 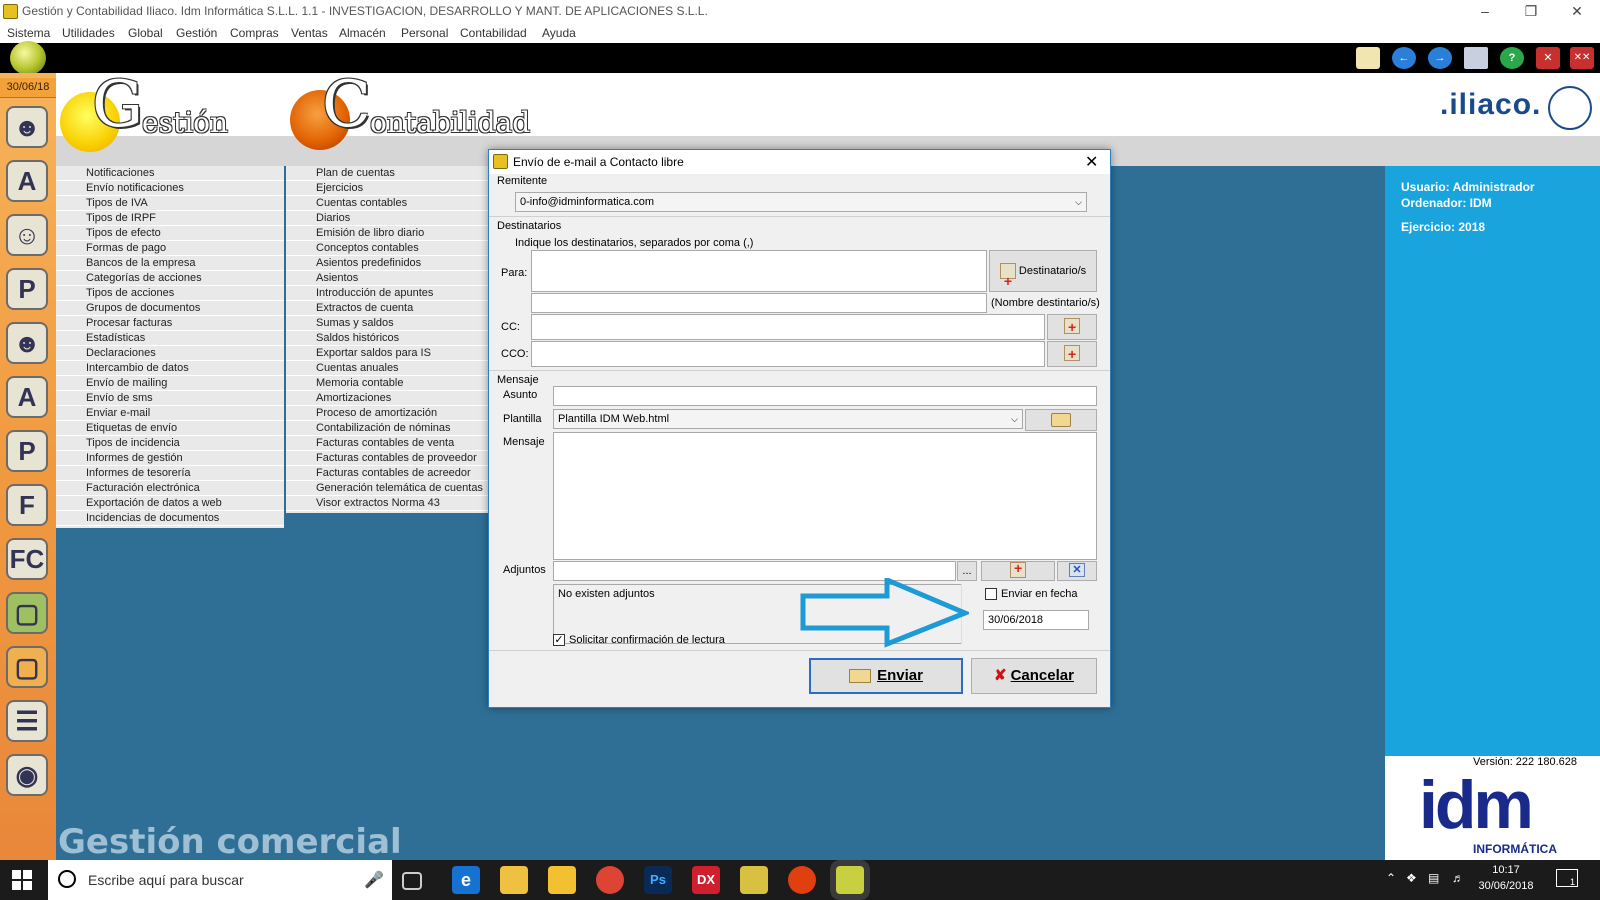 What do you see at coordinates (387, 503) in the screenshot?
I see `contabilidad-menu-item: Visor extractos Norma 43` at bounding box center [387, 503].